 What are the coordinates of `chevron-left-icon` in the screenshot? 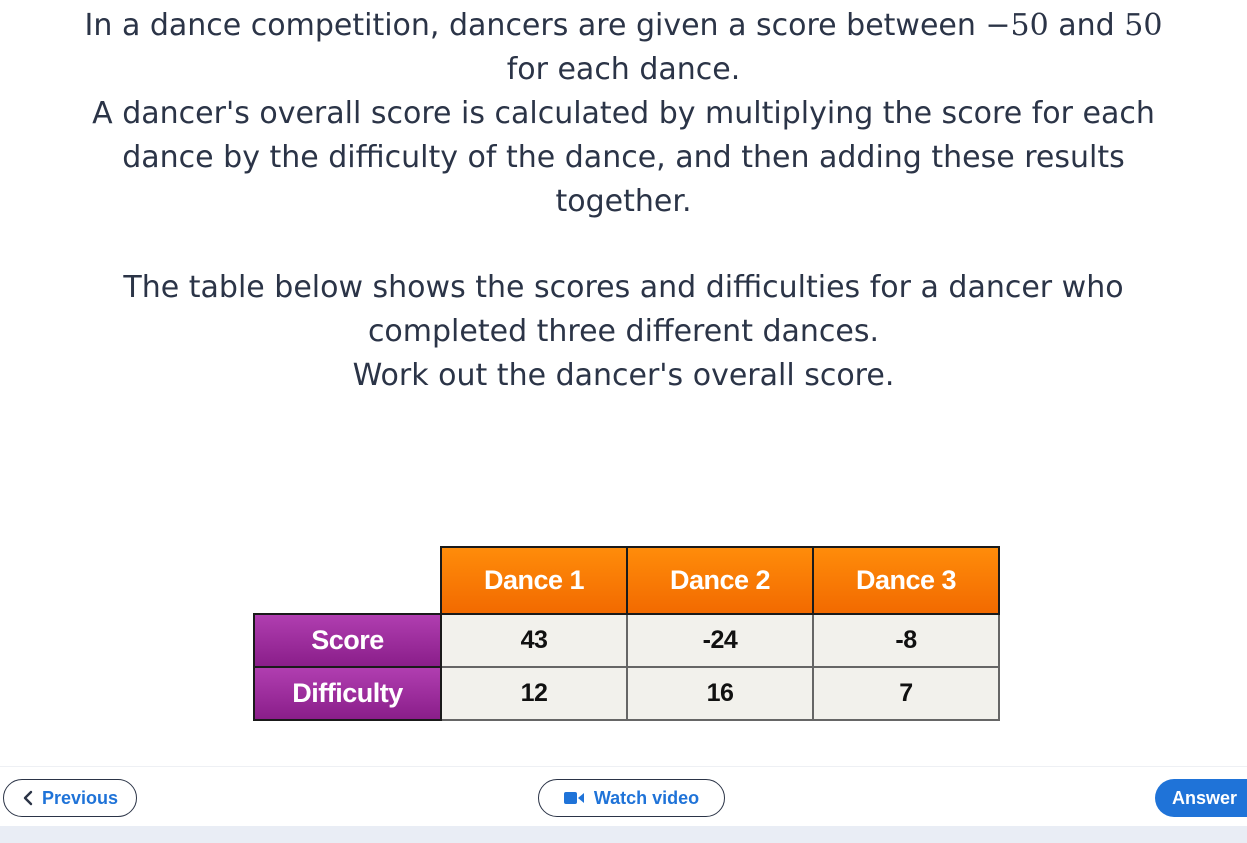 It's located at (28, 798).